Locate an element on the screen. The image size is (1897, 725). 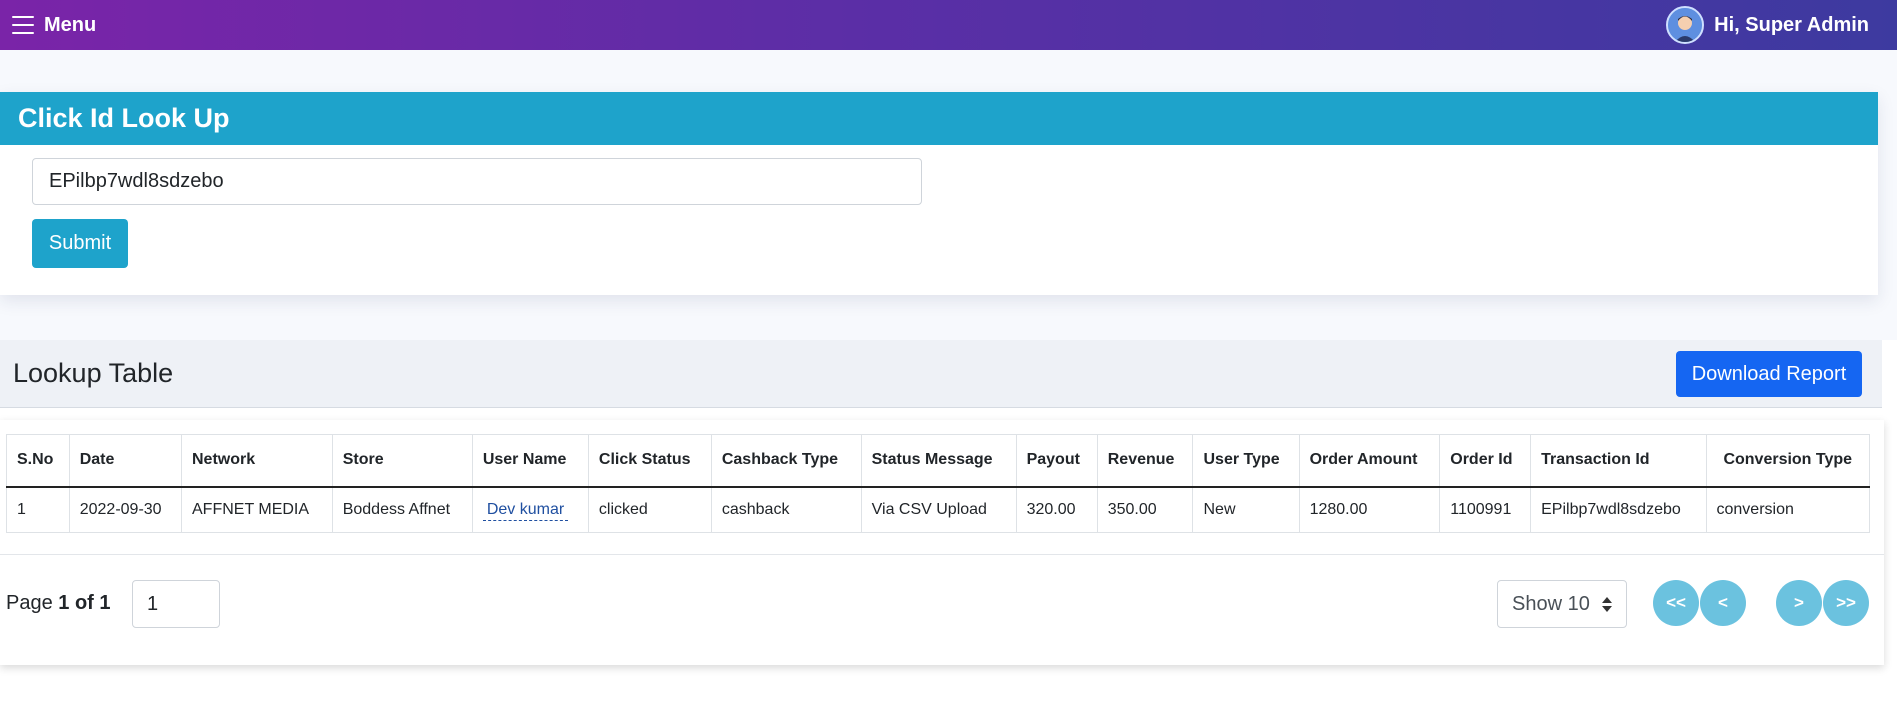
cell-store: Boddess Affnet is located at coordinates (402, 509).